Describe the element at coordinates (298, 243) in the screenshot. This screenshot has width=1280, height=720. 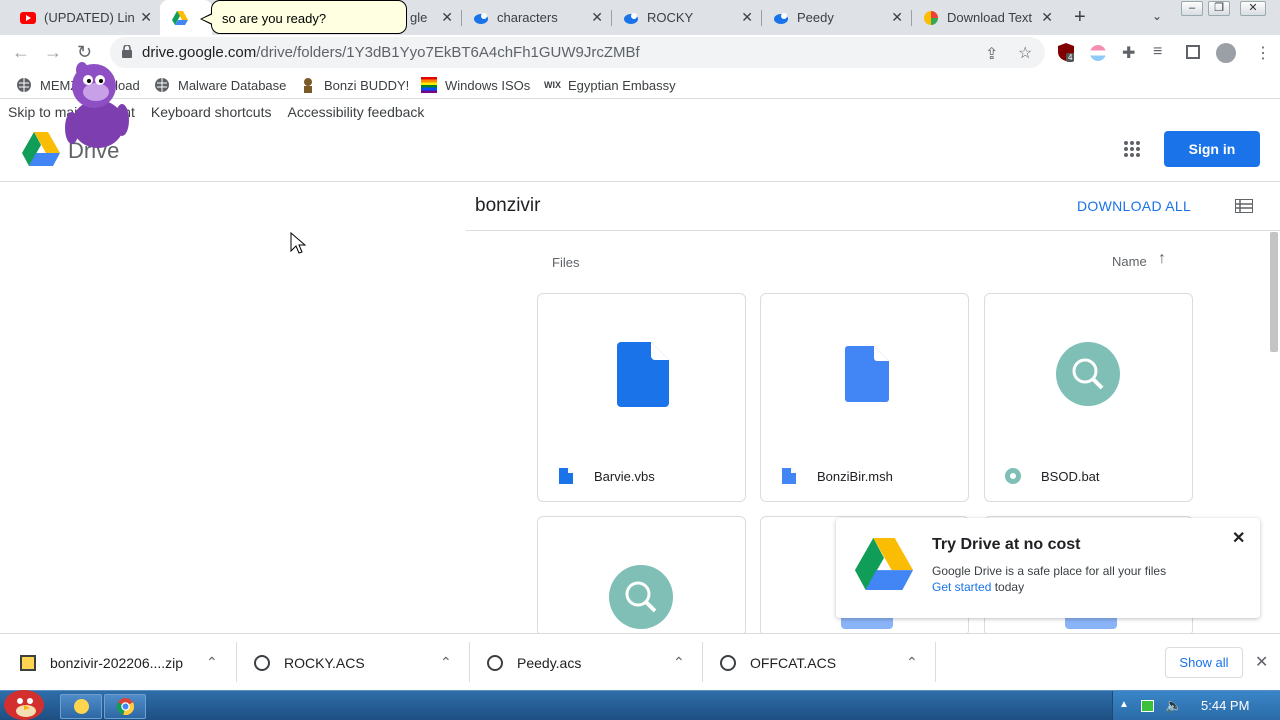
I see `mouse-cursor-icon` at that location.